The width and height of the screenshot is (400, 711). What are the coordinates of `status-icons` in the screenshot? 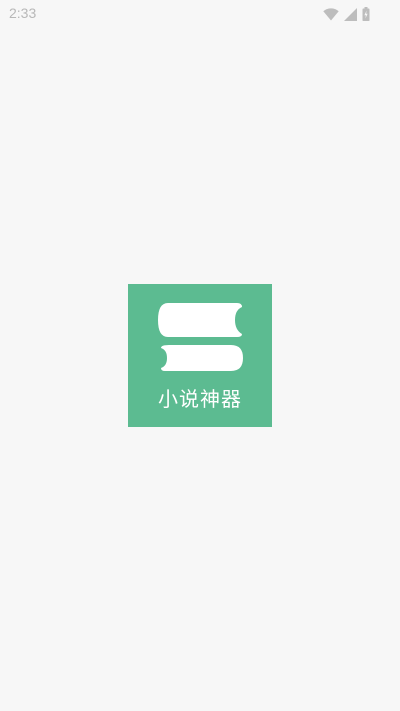 It's located at (346, 14).